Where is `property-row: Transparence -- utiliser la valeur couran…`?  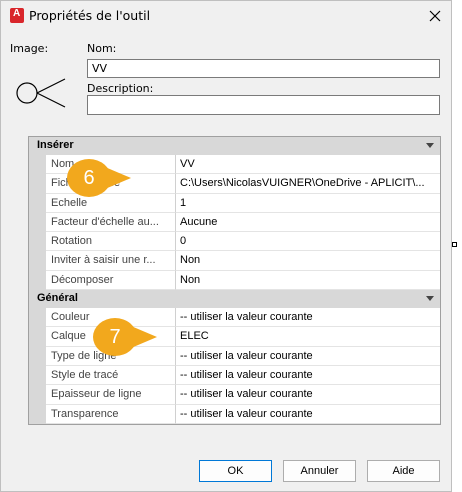 property-row: Transparence -- utiliser la valeur couran… is located at coordinates (234, 414).